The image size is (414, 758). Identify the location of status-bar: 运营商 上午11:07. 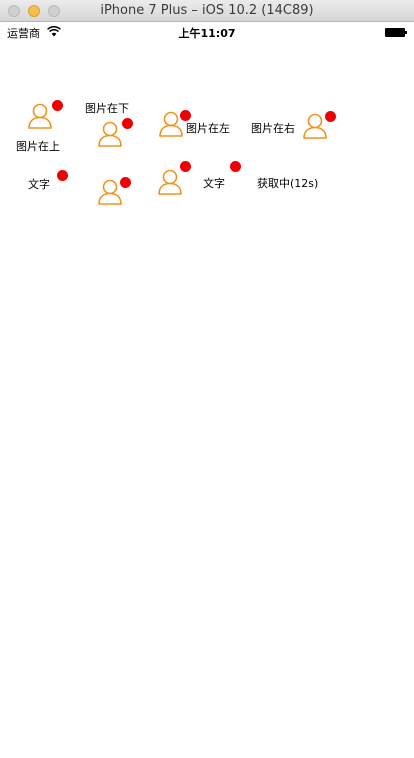
(207, 32).